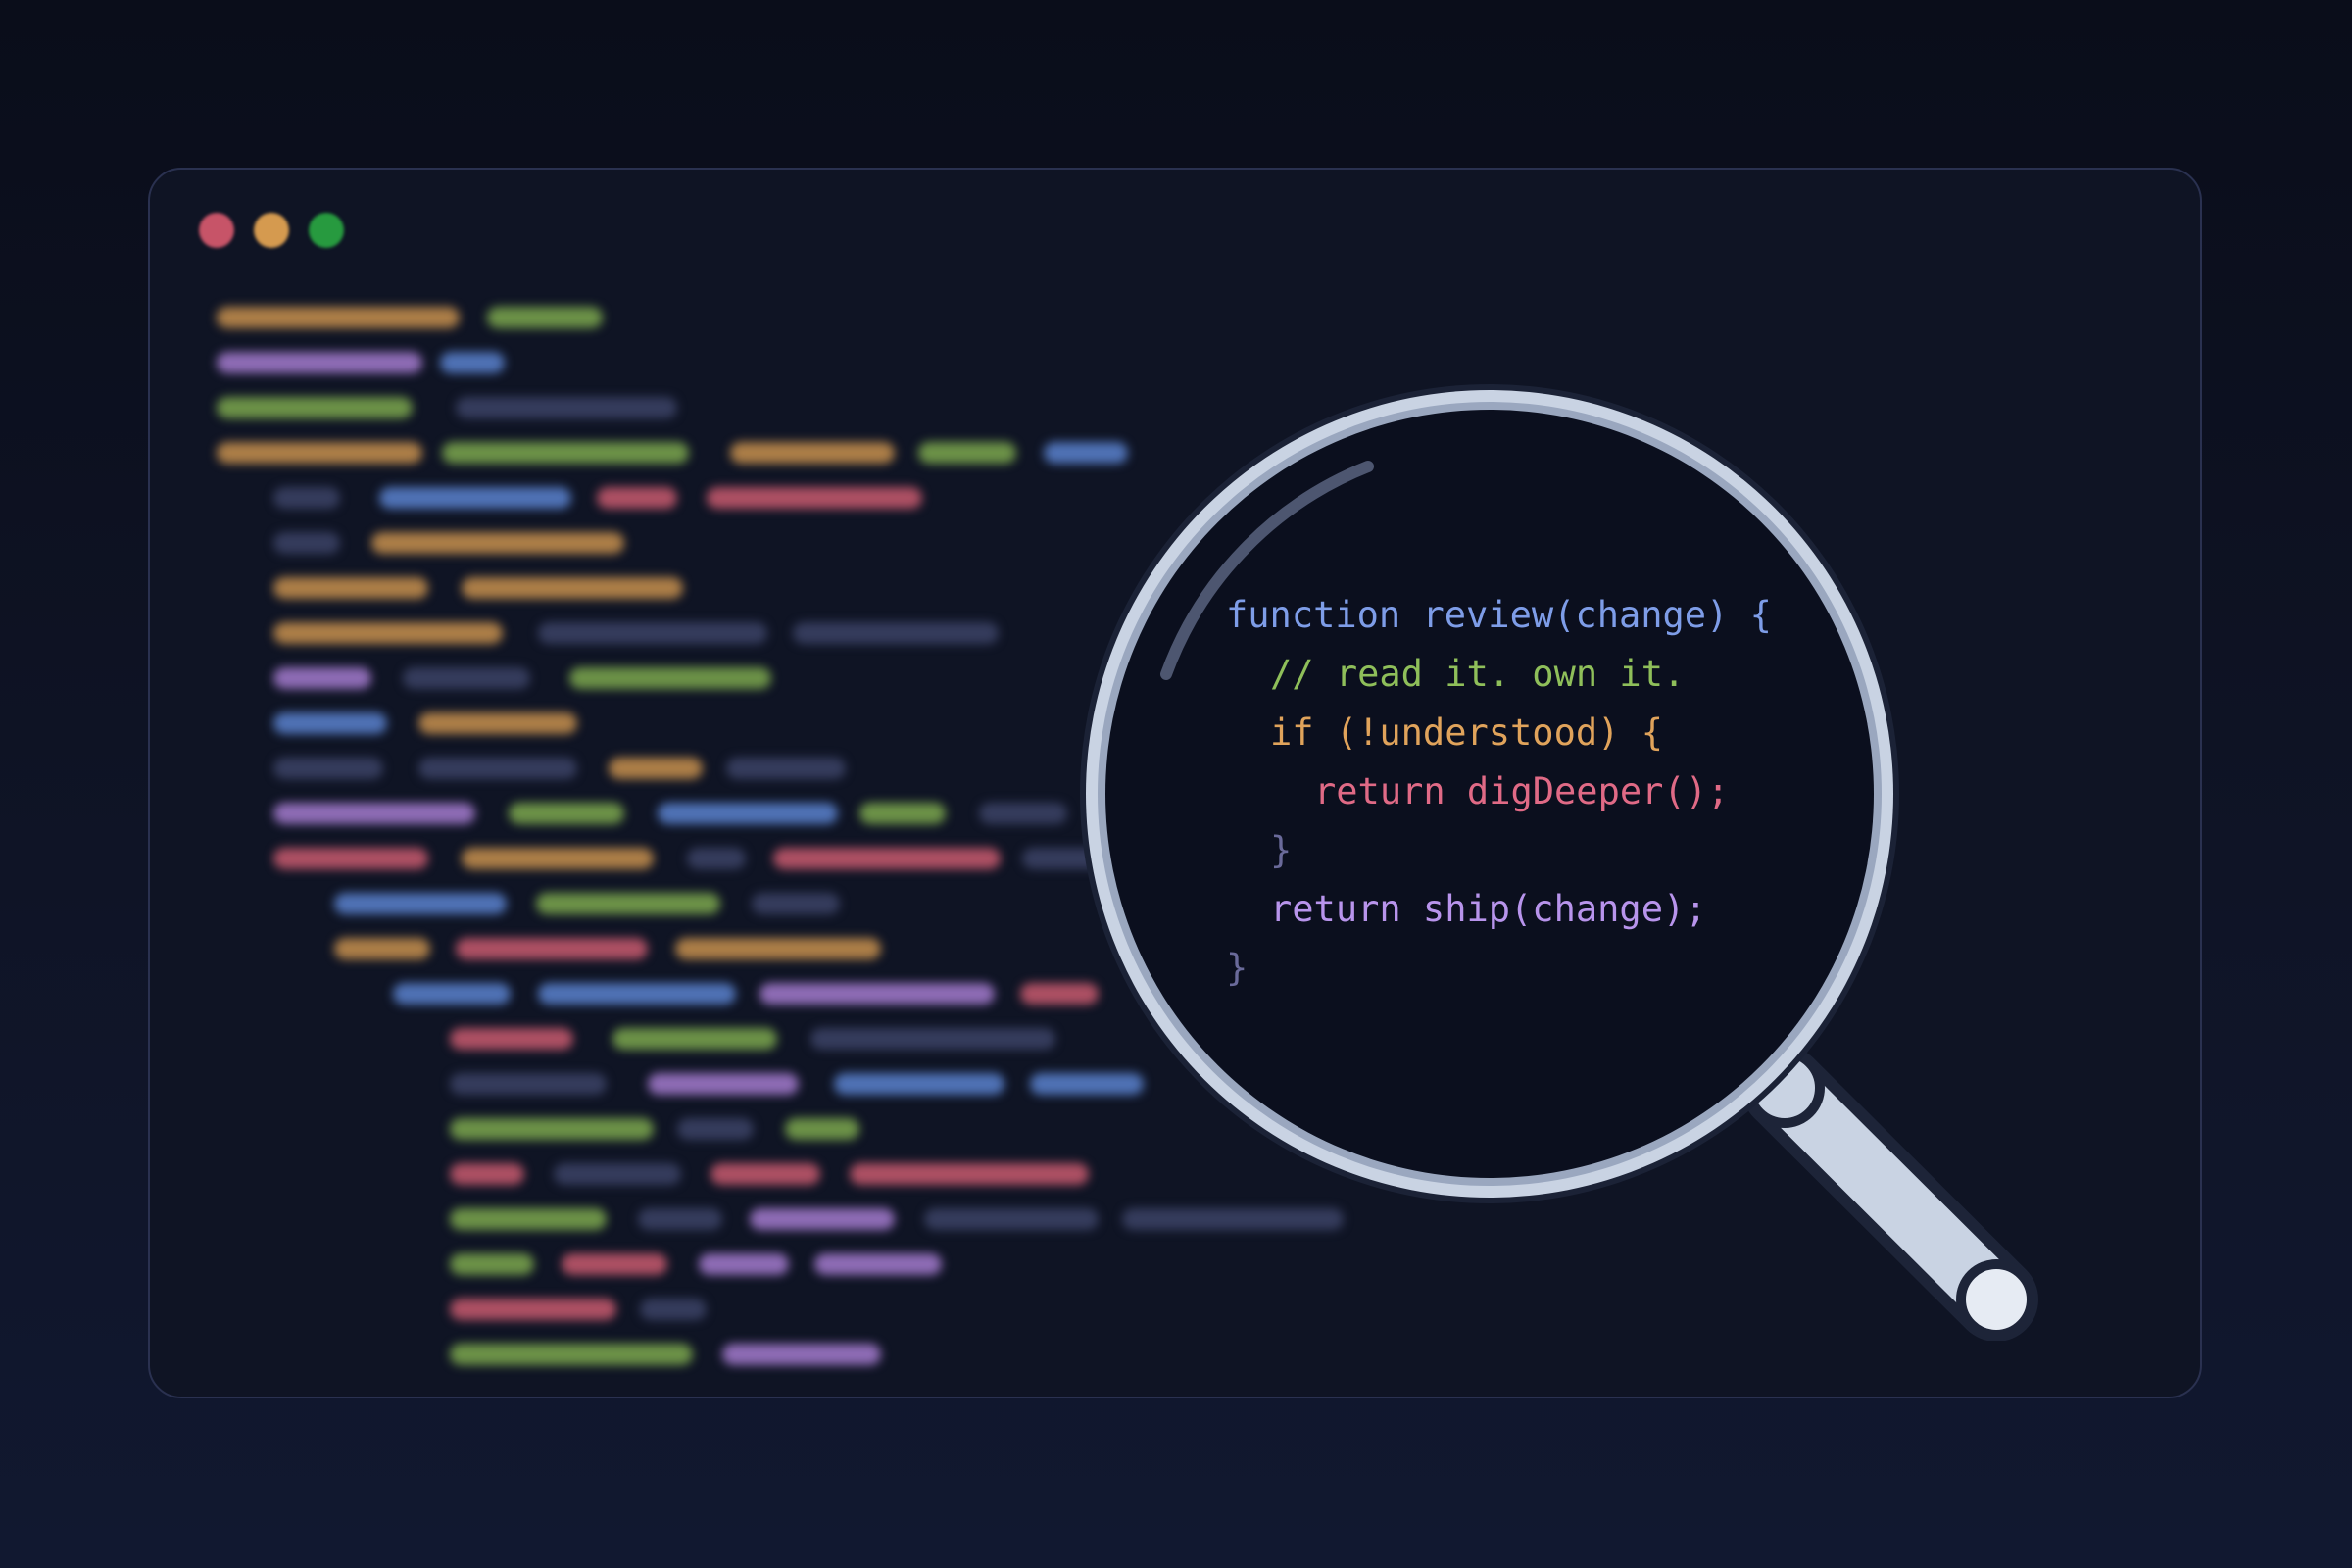  I want to click on code-line: // read it. own it., so click(1499, 674).